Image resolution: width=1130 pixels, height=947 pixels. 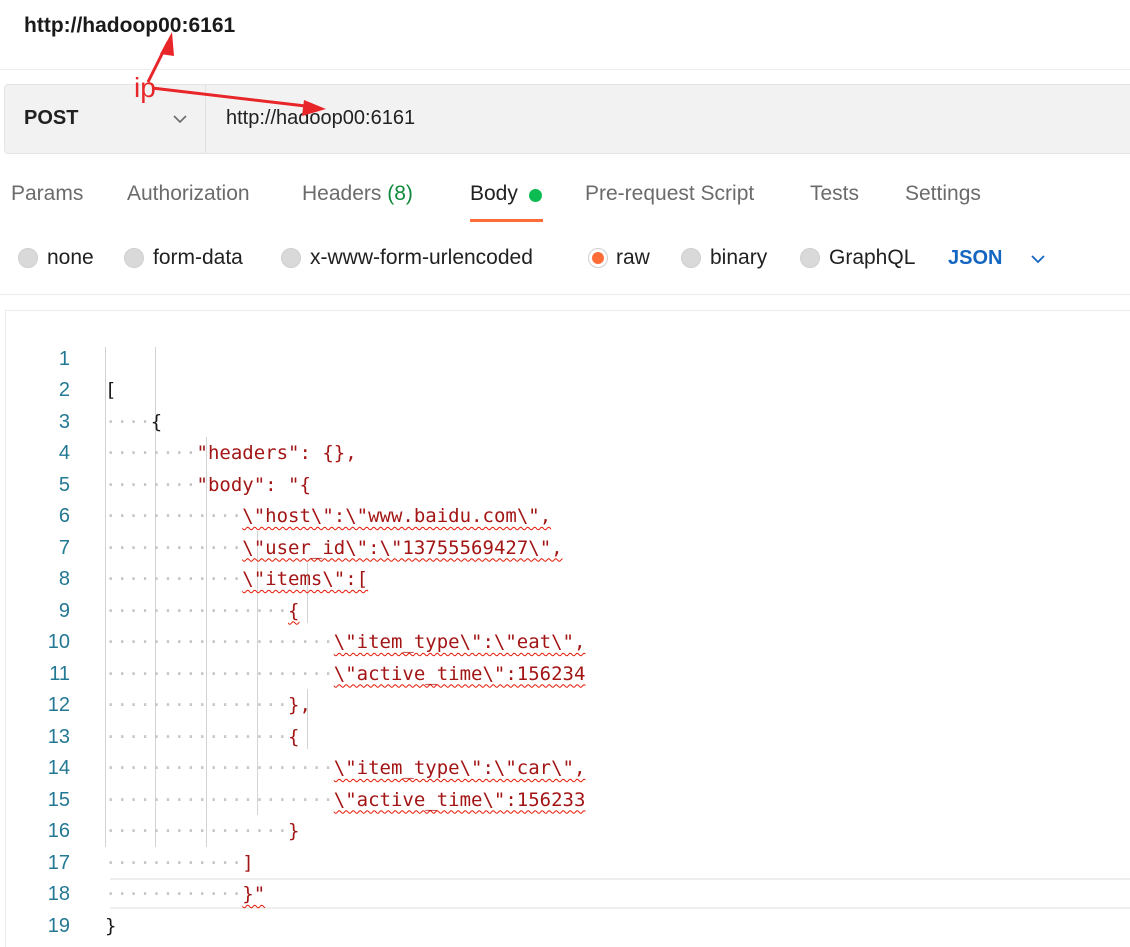 What do you see at coordinates (400, 193) in the screenshot?
I see `headers-count-badge: (8)` at bounding box center [400, 193].